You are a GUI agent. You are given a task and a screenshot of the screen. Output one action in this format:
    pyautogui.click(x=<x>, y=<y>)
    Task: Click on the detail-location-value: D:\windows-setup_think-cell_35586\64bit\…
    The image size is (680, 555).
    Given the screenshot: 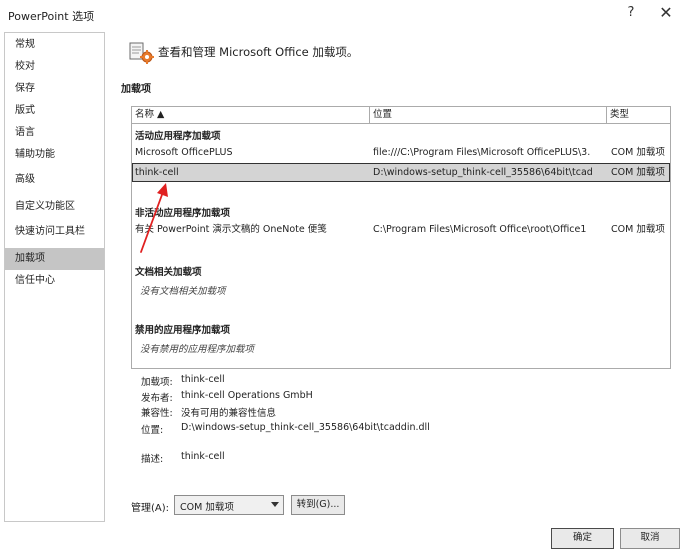 What is the action you would take?
    pyautogui.click(x=305, y=427)
    